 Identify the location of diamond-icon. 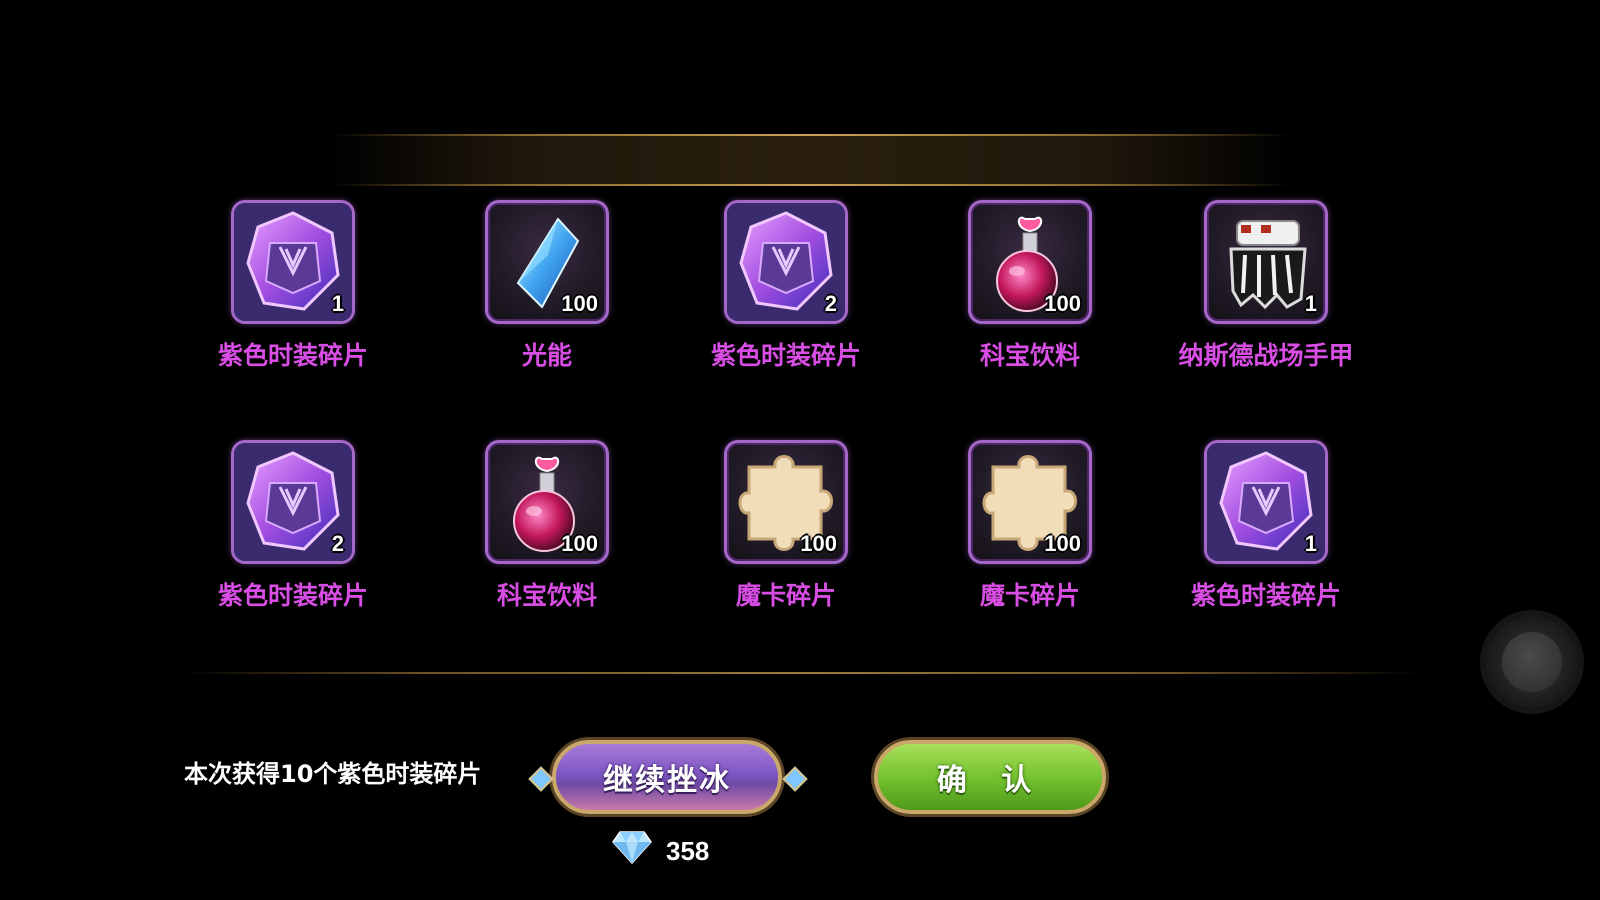
(632, 847).